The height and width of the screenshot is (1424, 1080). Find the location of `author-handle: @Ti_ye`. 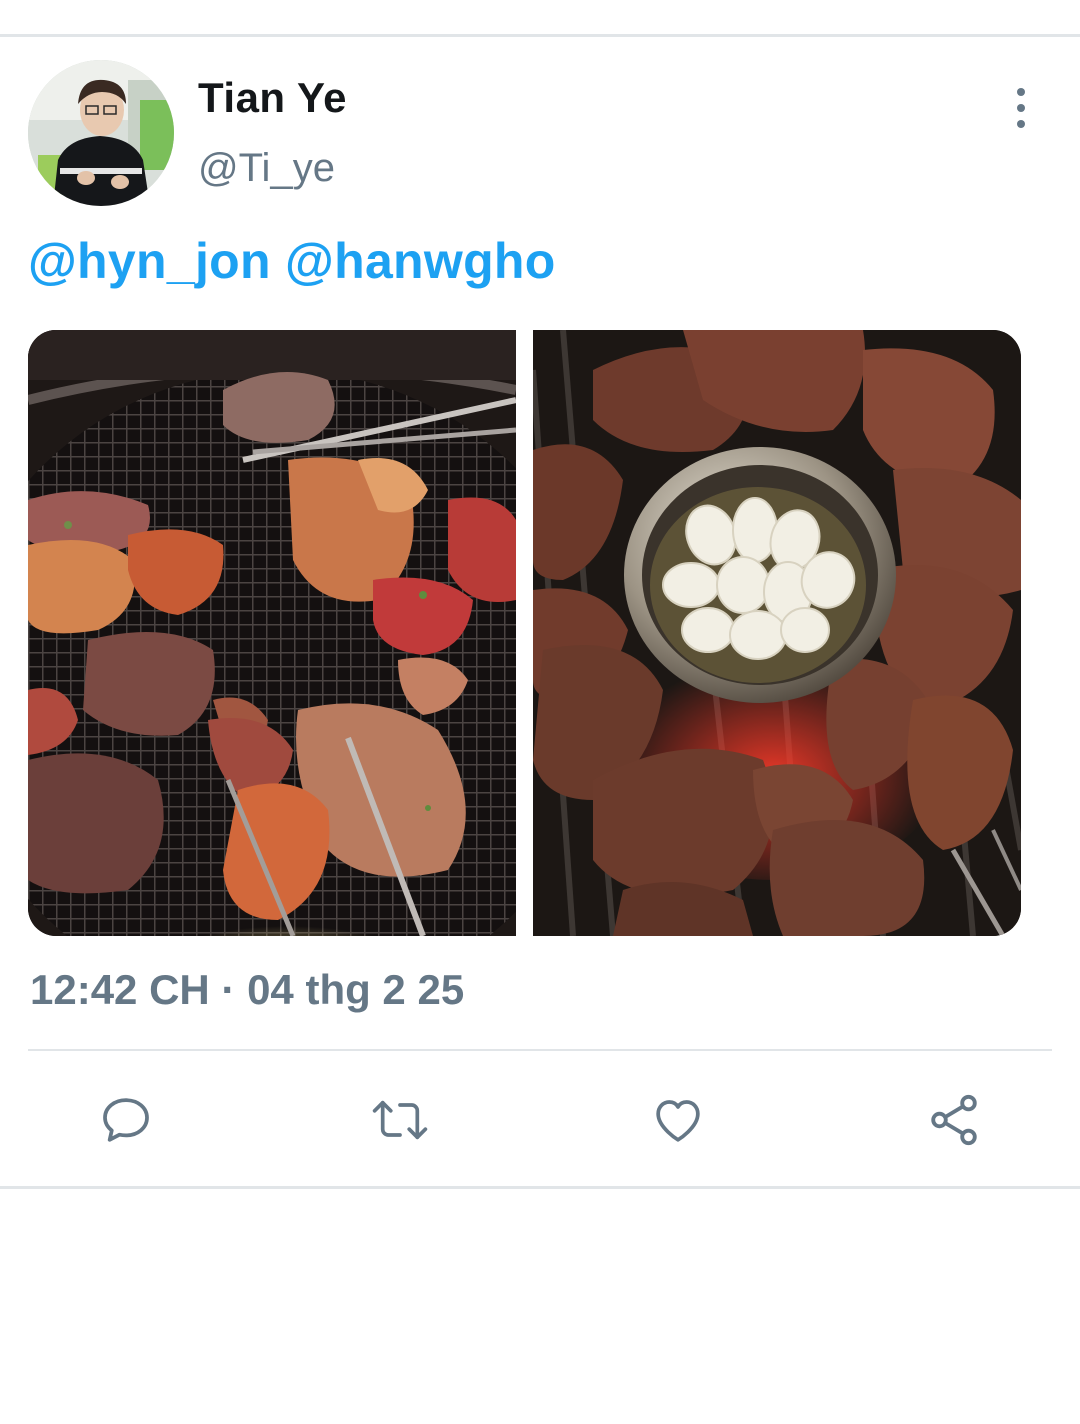

author-handle: @Ti_ye is located at coordinates (266, 168).